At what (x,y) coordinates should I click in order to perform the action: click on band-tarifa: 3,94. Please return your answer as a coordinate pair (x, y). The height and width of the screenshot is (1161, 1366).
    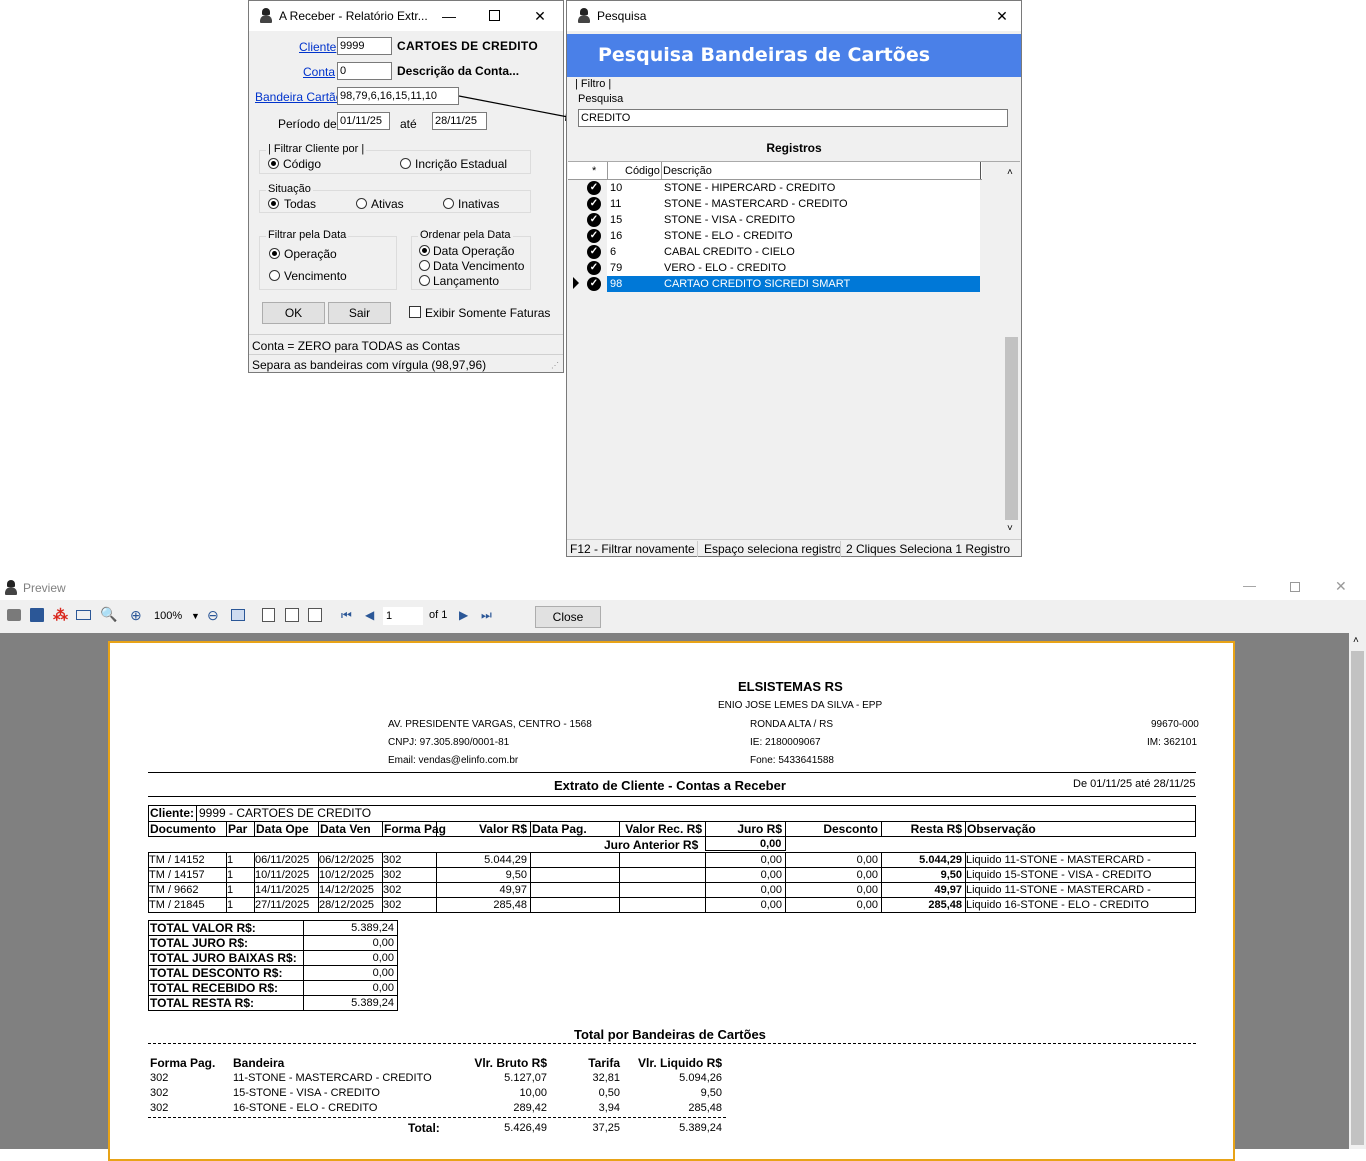
    Looking at the image, I should click on (609, 1108).